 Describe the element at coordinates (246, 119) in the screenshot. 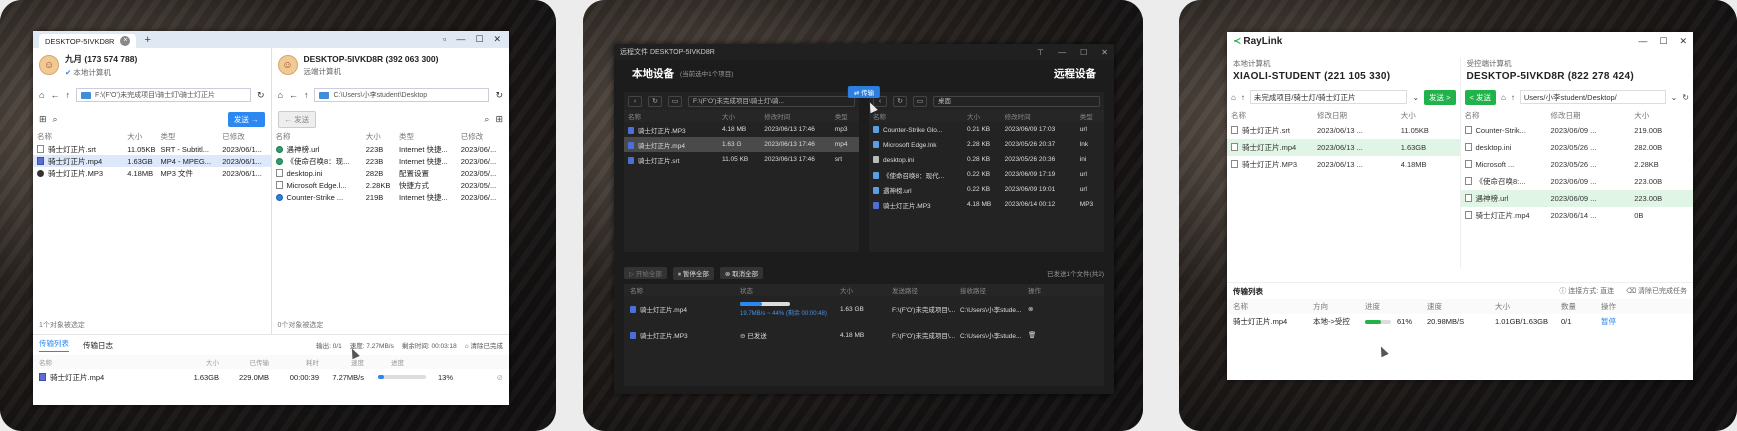

I see `send-button: 发送 →` at that location.